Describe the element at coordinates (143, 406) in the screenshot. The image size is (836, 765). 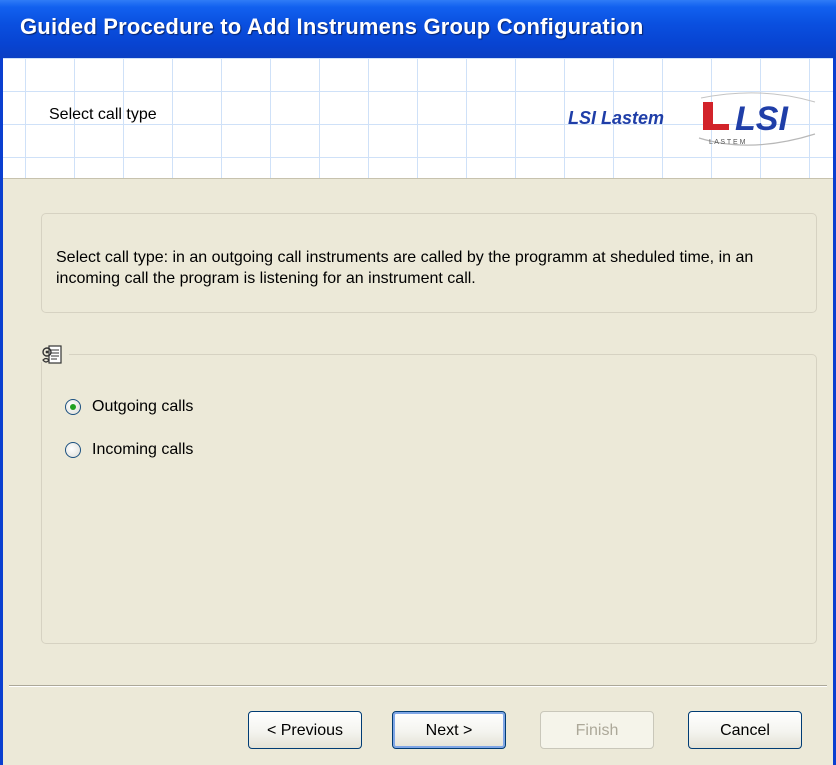
I see `radio-label-outgoing: Outgoing calls` at that location.